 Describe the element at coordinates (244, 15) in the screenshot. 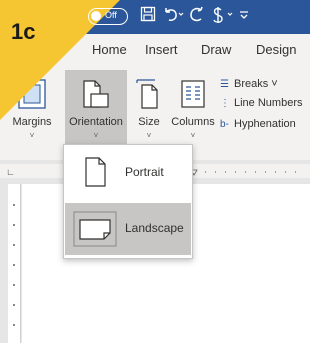

I see `customize-icon` at that location.